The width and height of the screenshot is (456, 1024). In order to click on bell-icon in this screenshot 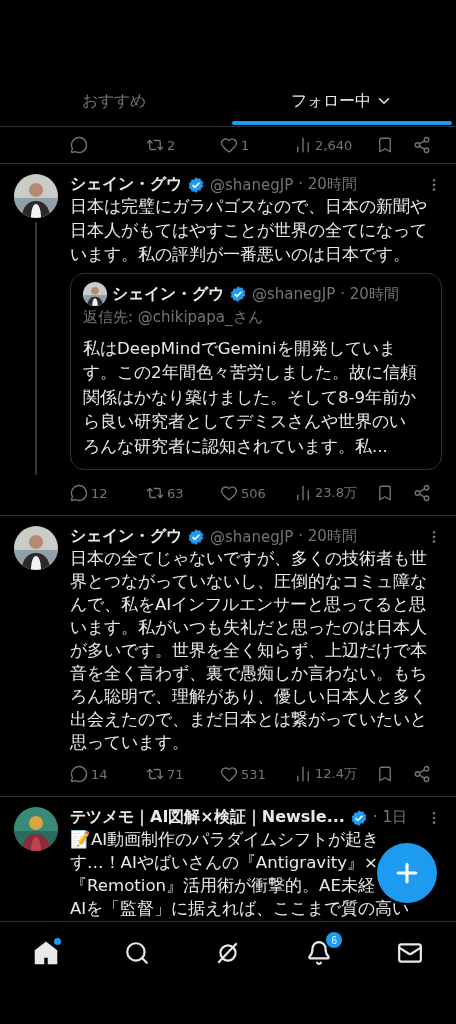, I will do `click(319, 953)`.